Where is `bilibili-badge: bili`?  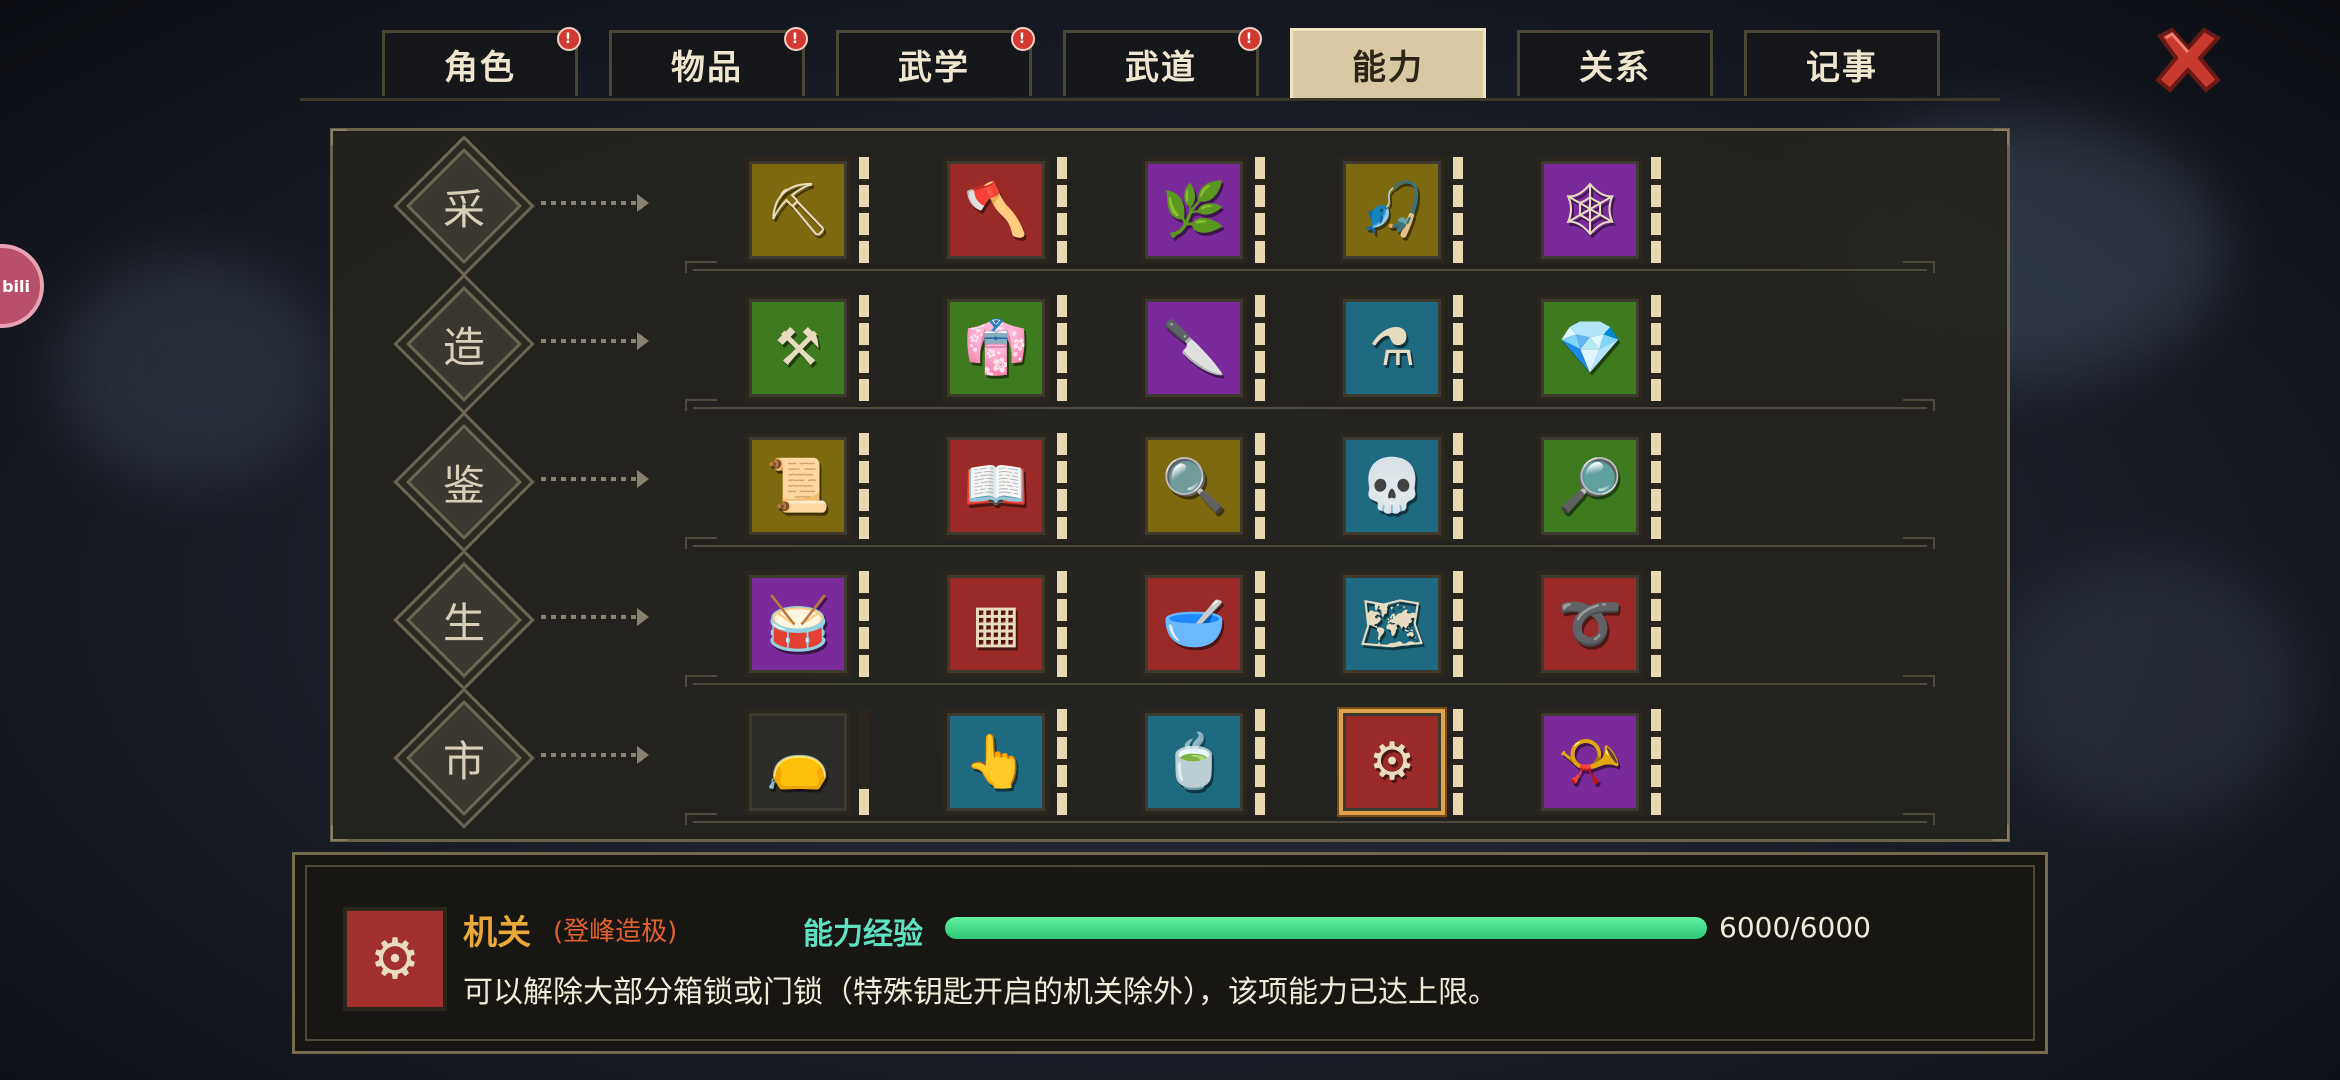 bilibili-badge: bili is located at coordinates (22, 286).